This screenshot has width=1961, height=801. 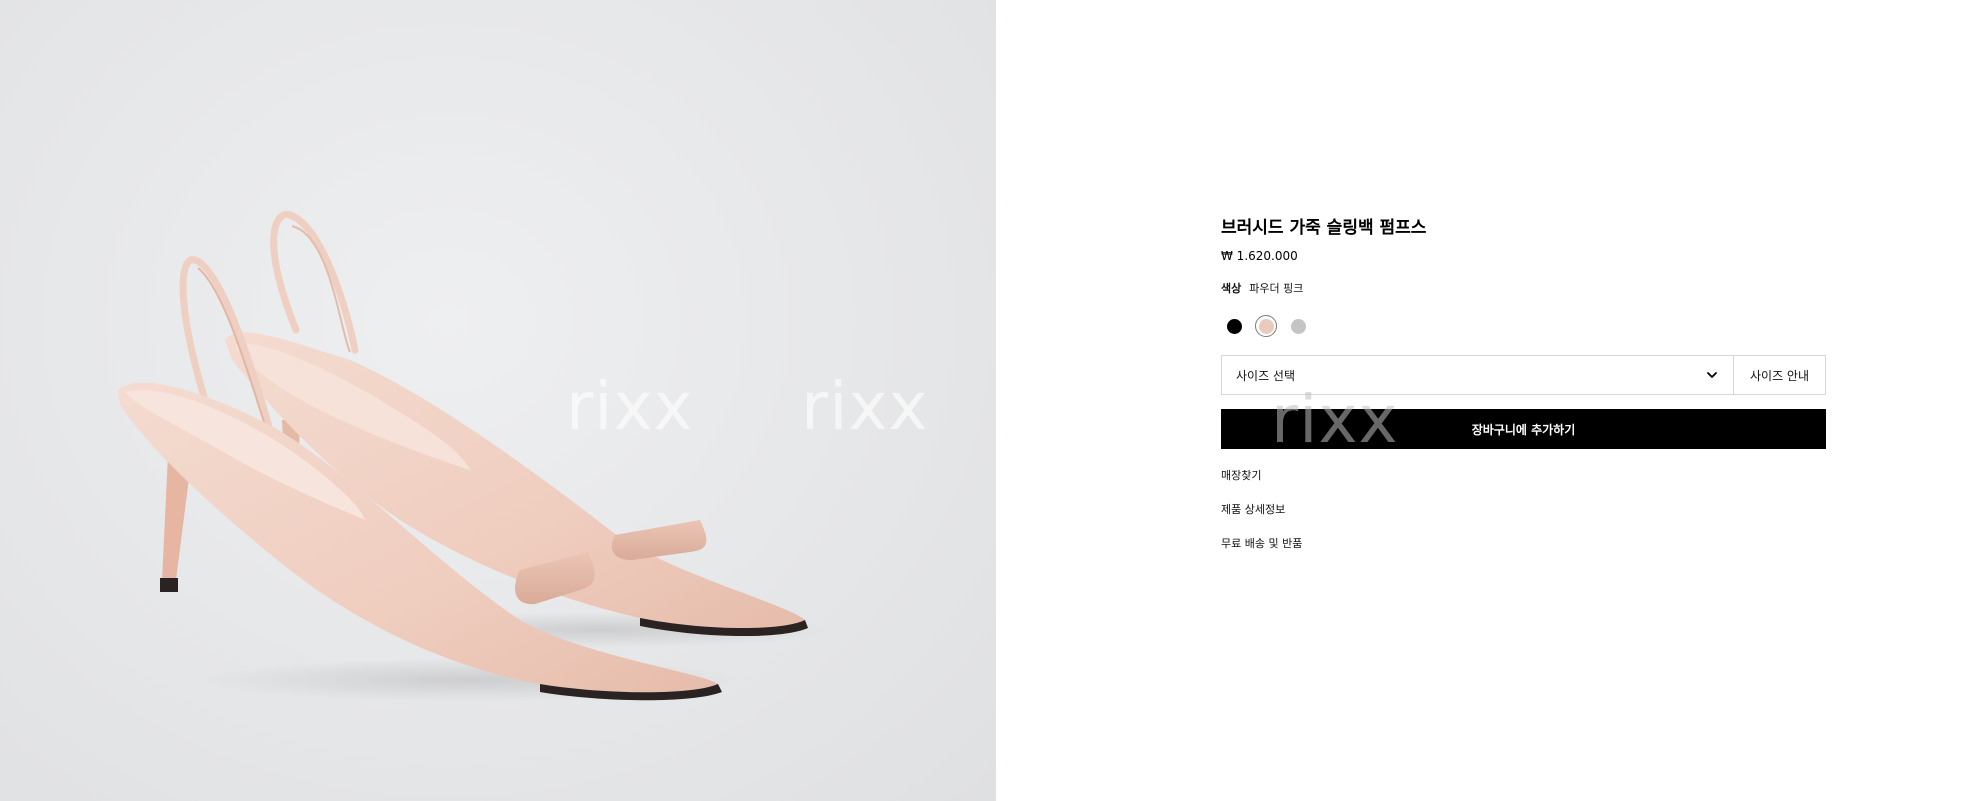 I want to click on add-to-cart-button: 장바구니에 추가하기, so click(x=1523, y=429).